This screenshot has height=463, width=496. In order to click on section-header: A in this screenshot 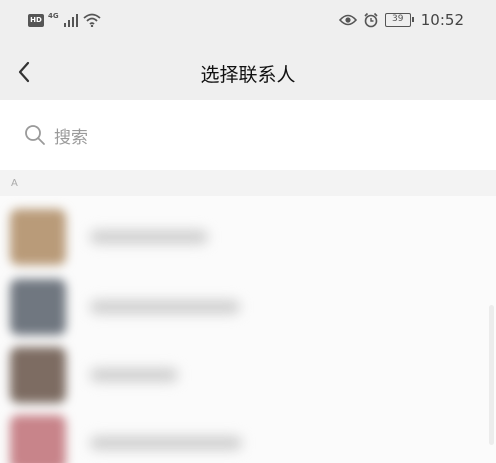, I will do `click(248, 183)`.